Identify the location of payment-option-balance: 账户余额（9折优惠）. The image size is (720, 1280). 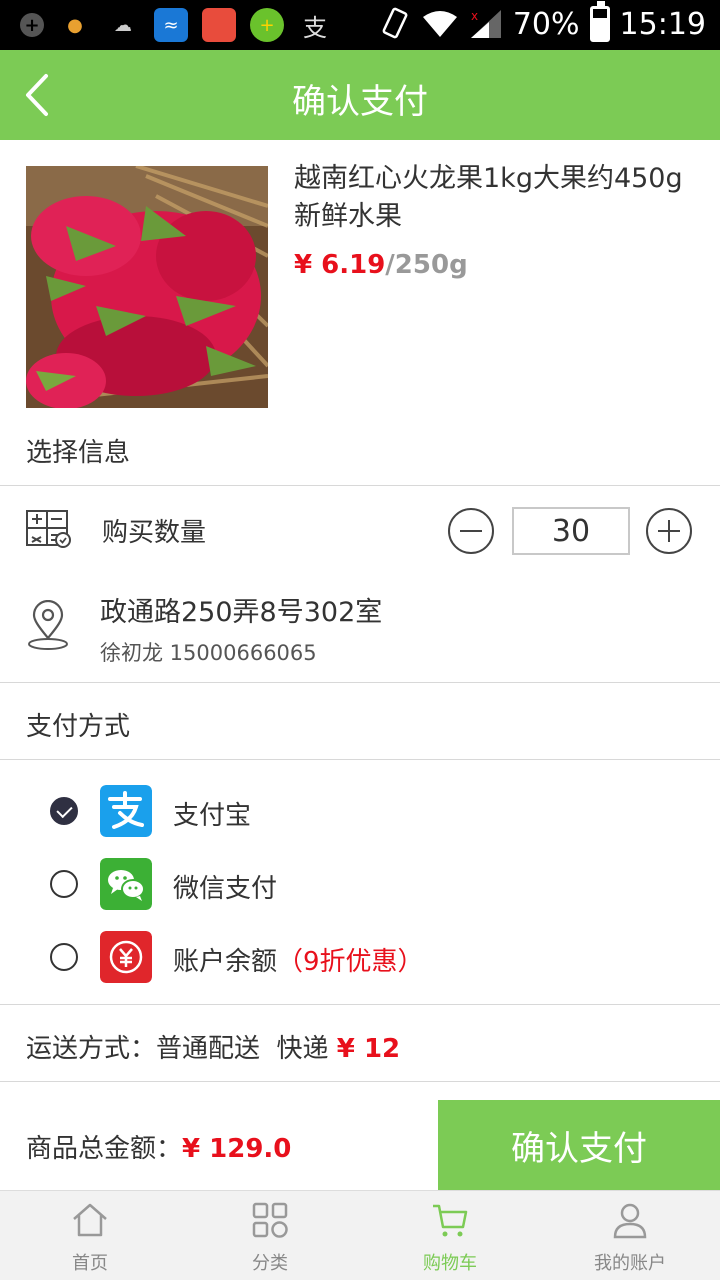
(360, 957).